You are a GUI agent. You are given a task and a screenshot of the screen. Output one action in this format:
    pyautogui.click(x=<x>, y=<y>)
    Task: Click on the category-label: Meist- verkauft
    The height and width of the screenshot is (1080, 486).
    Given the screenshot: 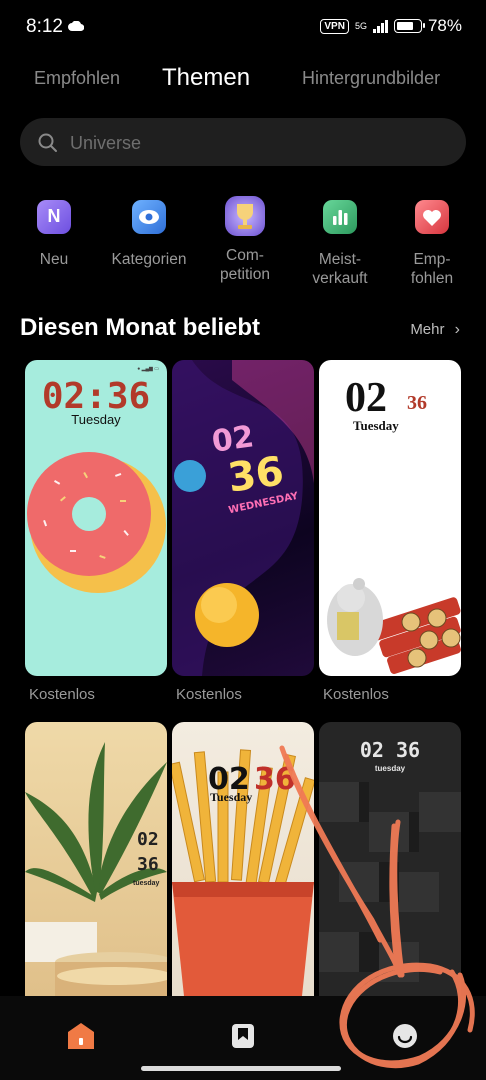 What is the action you would take?
    pyautogui.click(x=340, y=269)
    